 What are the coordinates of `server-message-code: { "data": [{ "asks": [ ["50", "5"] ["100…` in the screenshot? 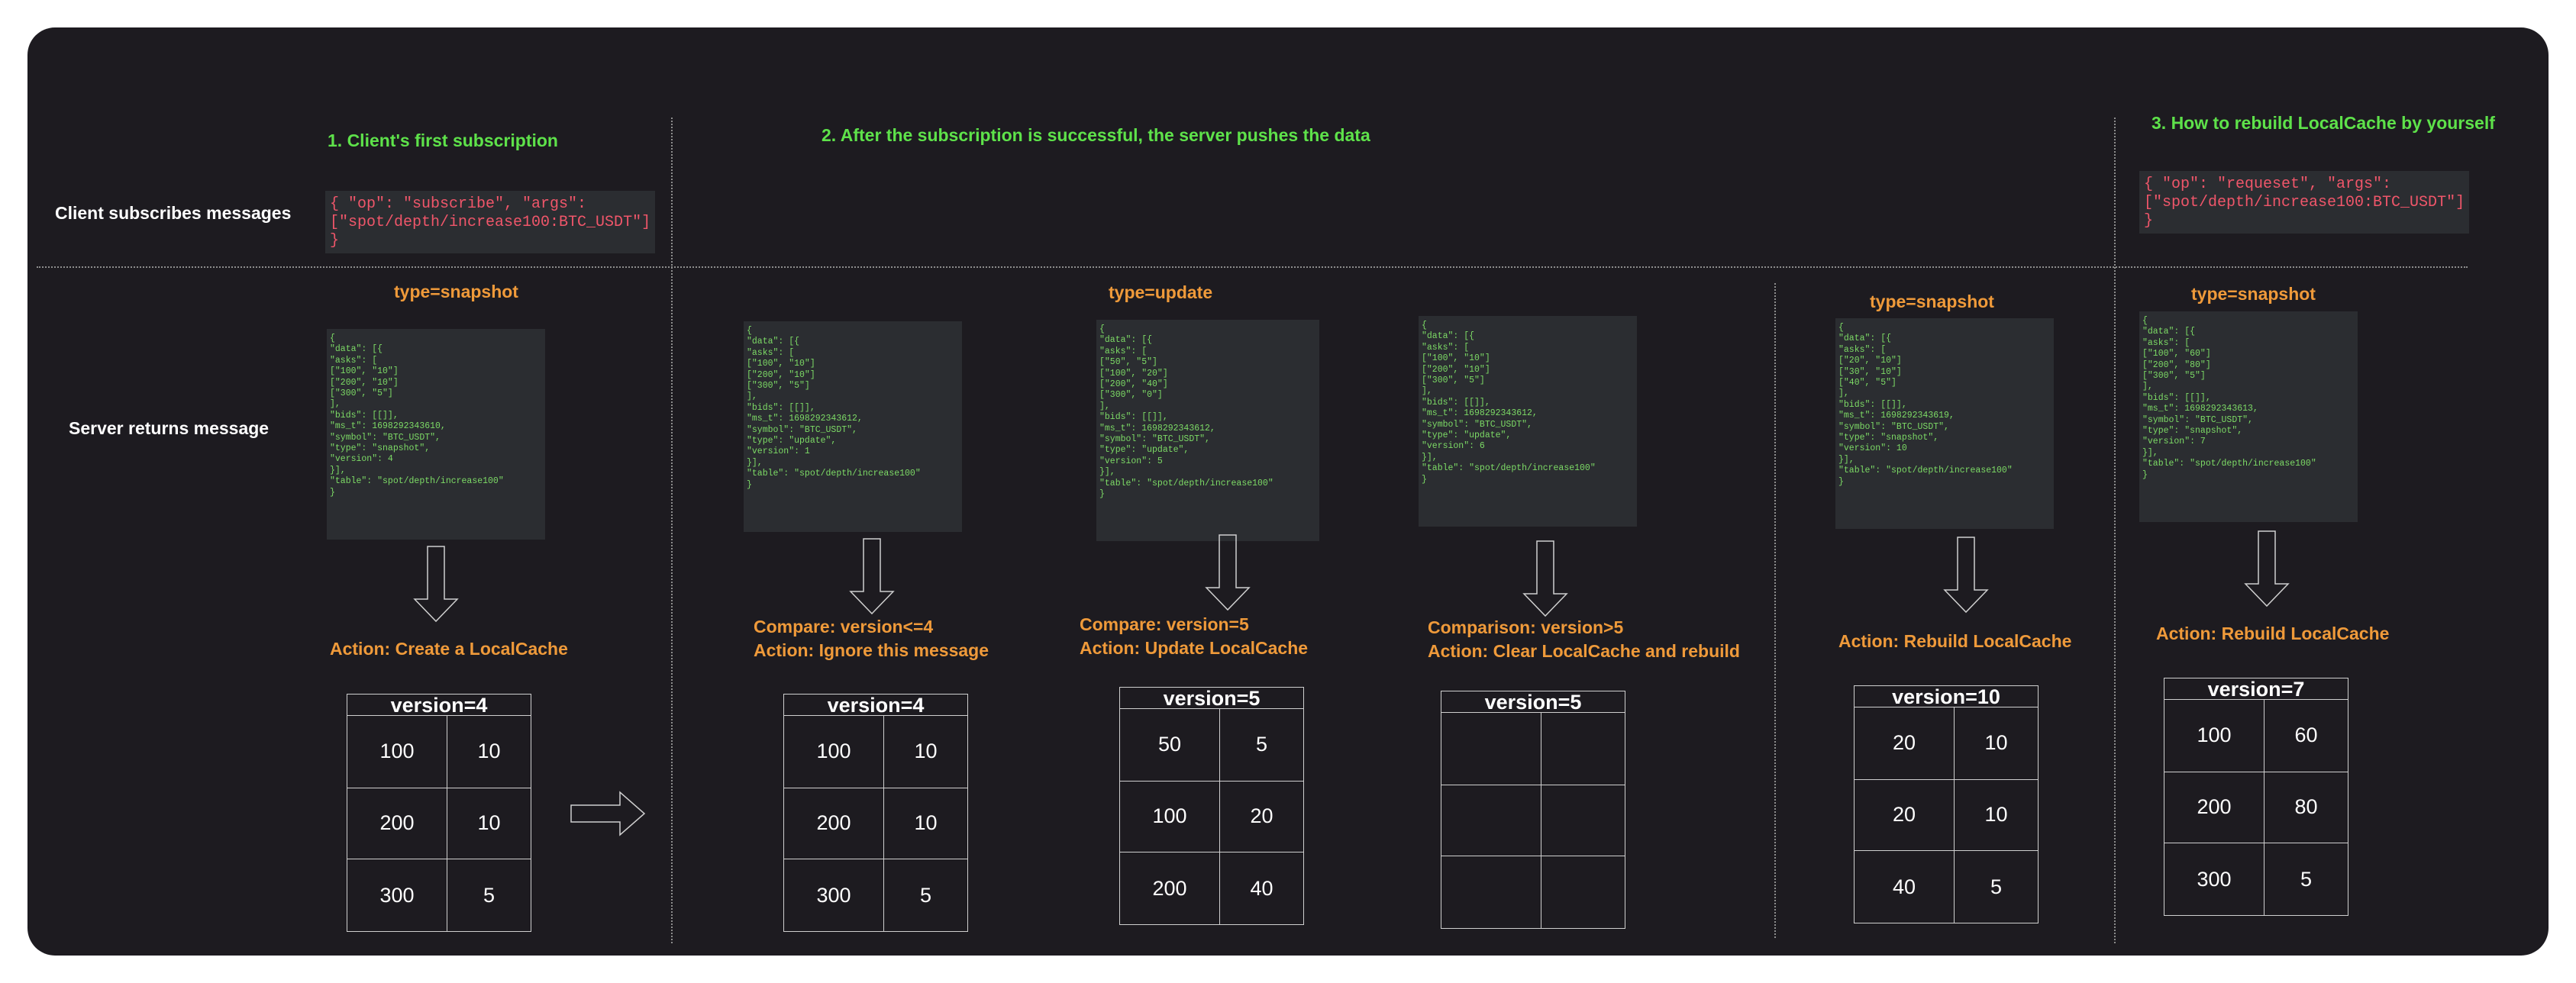 It's located at (1207, 431).